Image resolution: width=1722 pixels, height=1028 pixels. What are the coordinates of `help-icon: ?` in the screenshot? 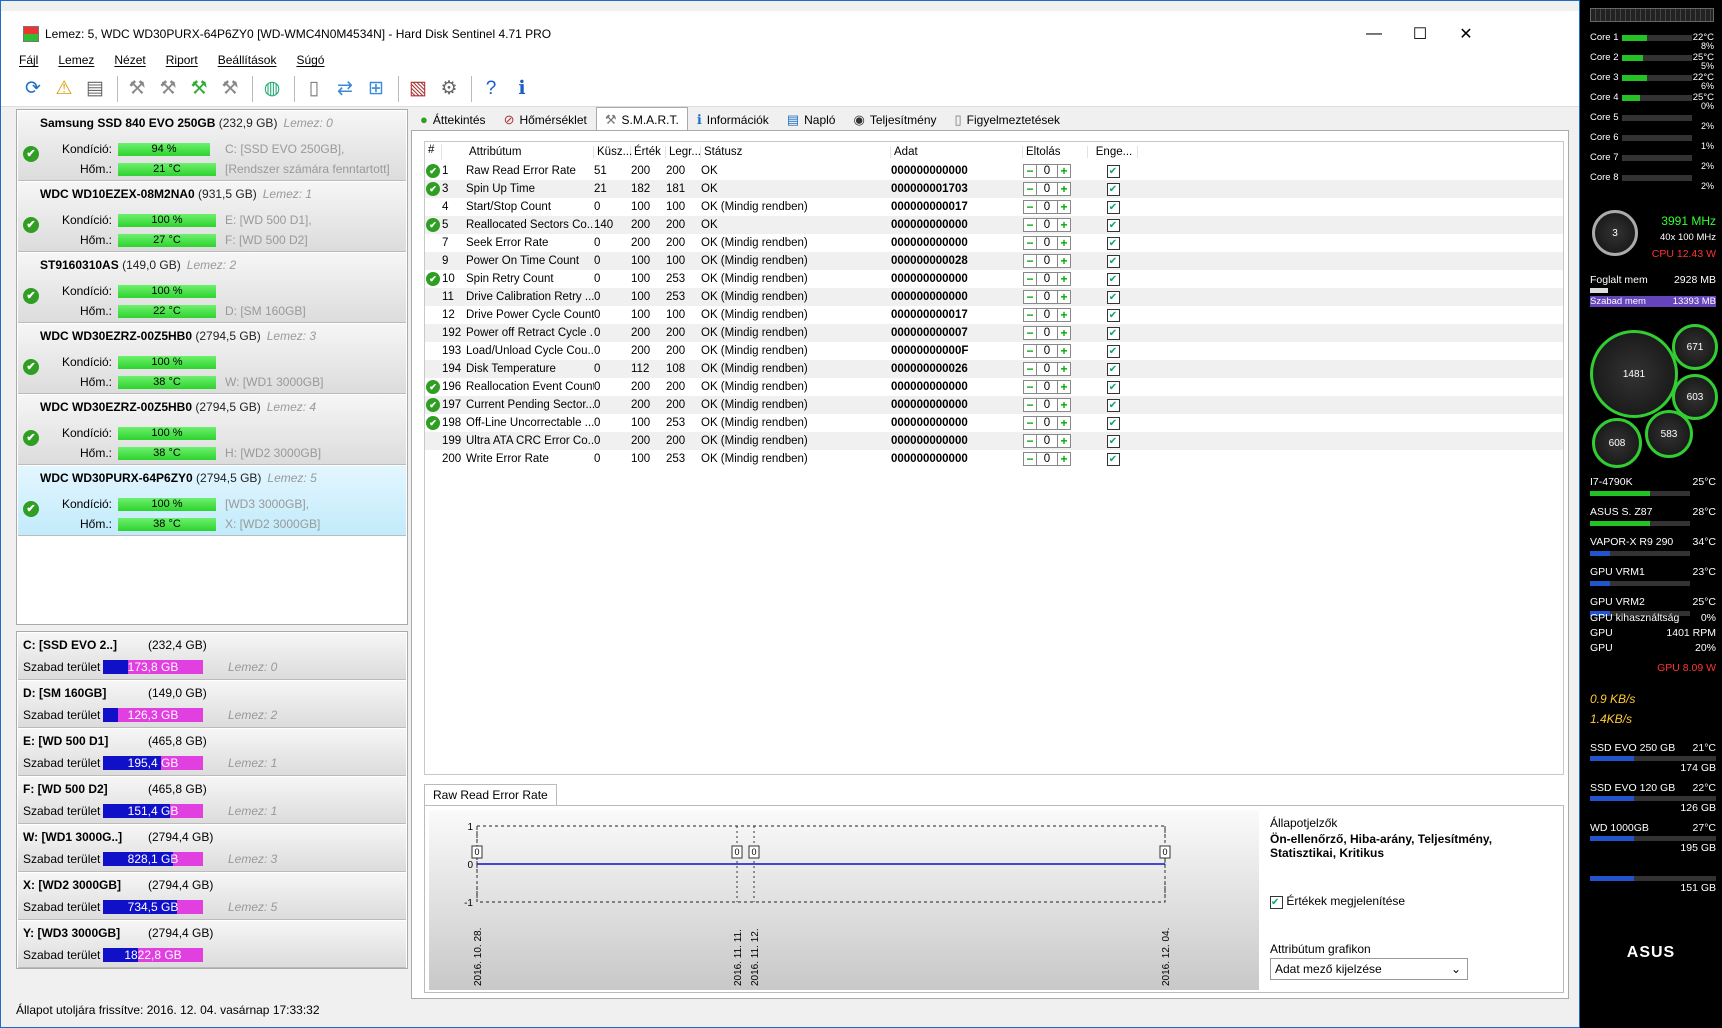 It's located at (491, 89).